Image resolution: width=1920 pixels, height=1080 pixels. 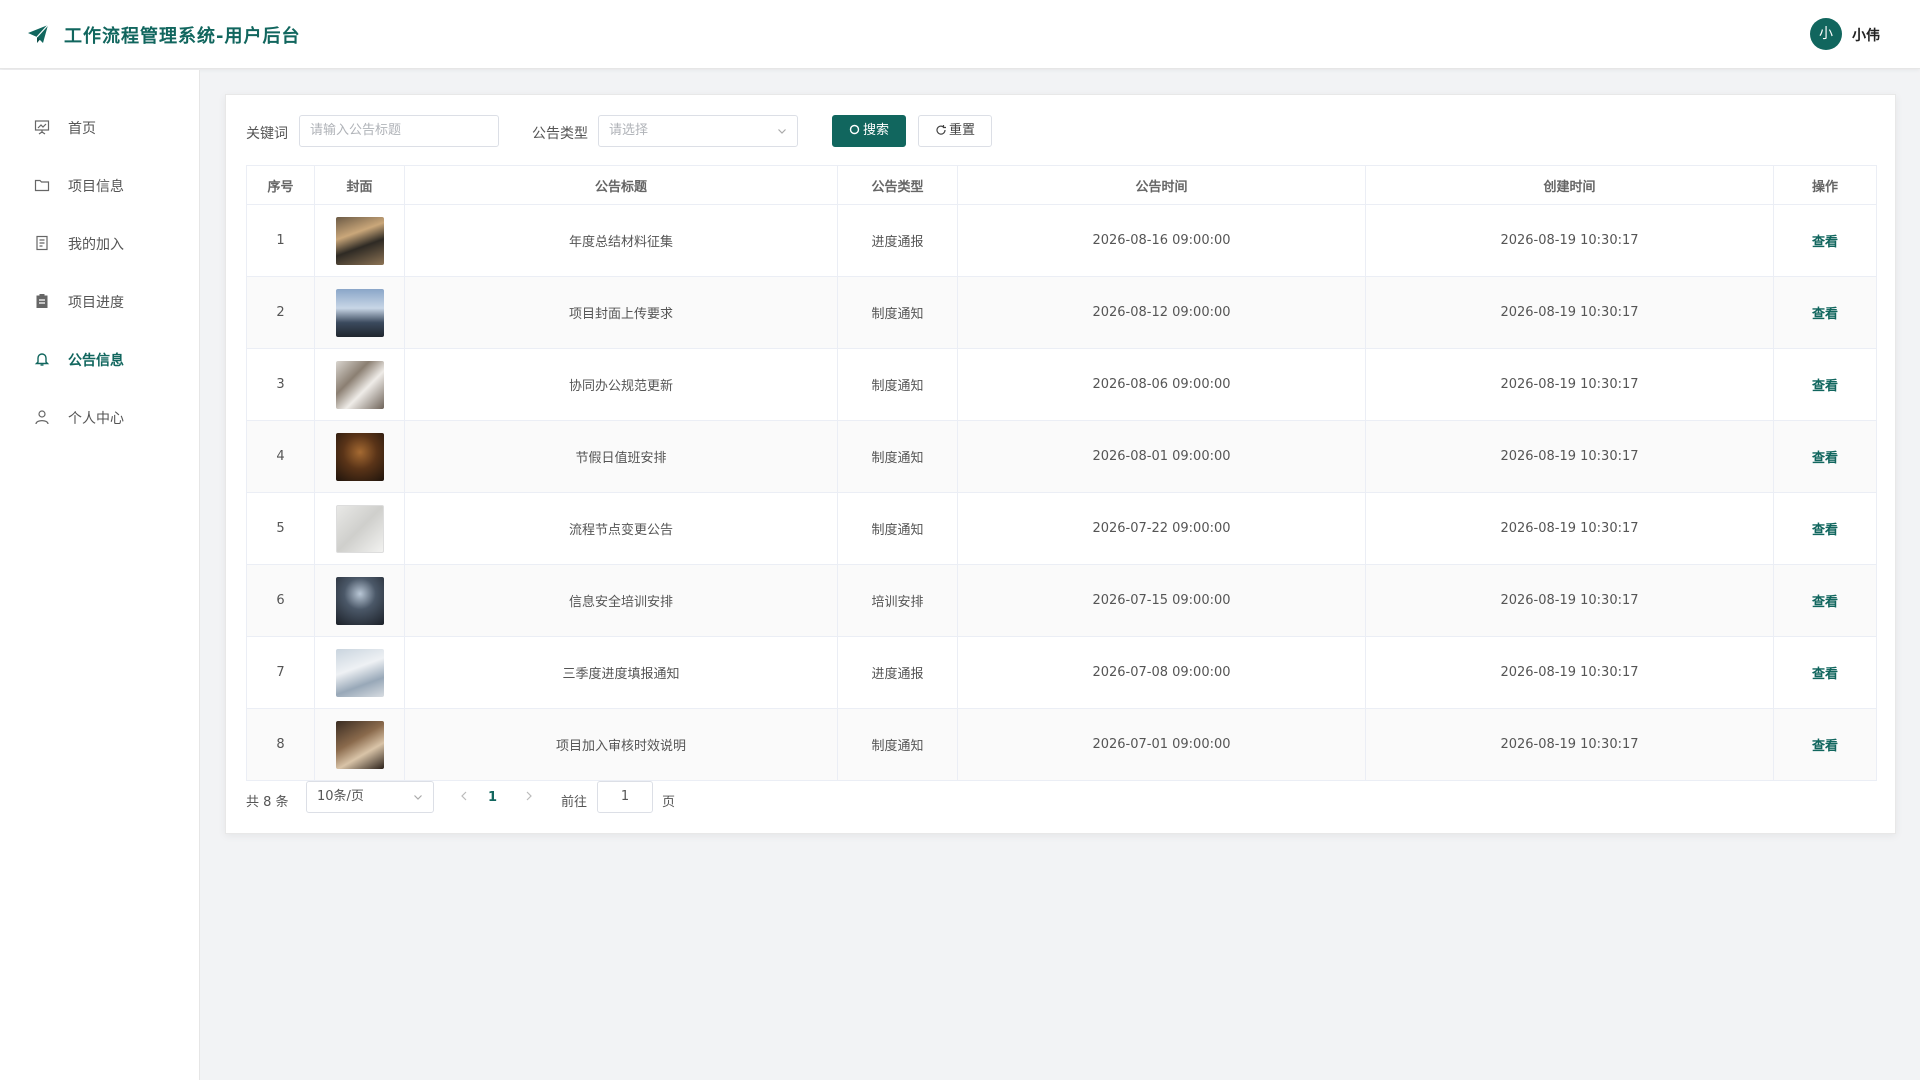 I want to click on page-number-current: 1, so click(x=492, y=797).